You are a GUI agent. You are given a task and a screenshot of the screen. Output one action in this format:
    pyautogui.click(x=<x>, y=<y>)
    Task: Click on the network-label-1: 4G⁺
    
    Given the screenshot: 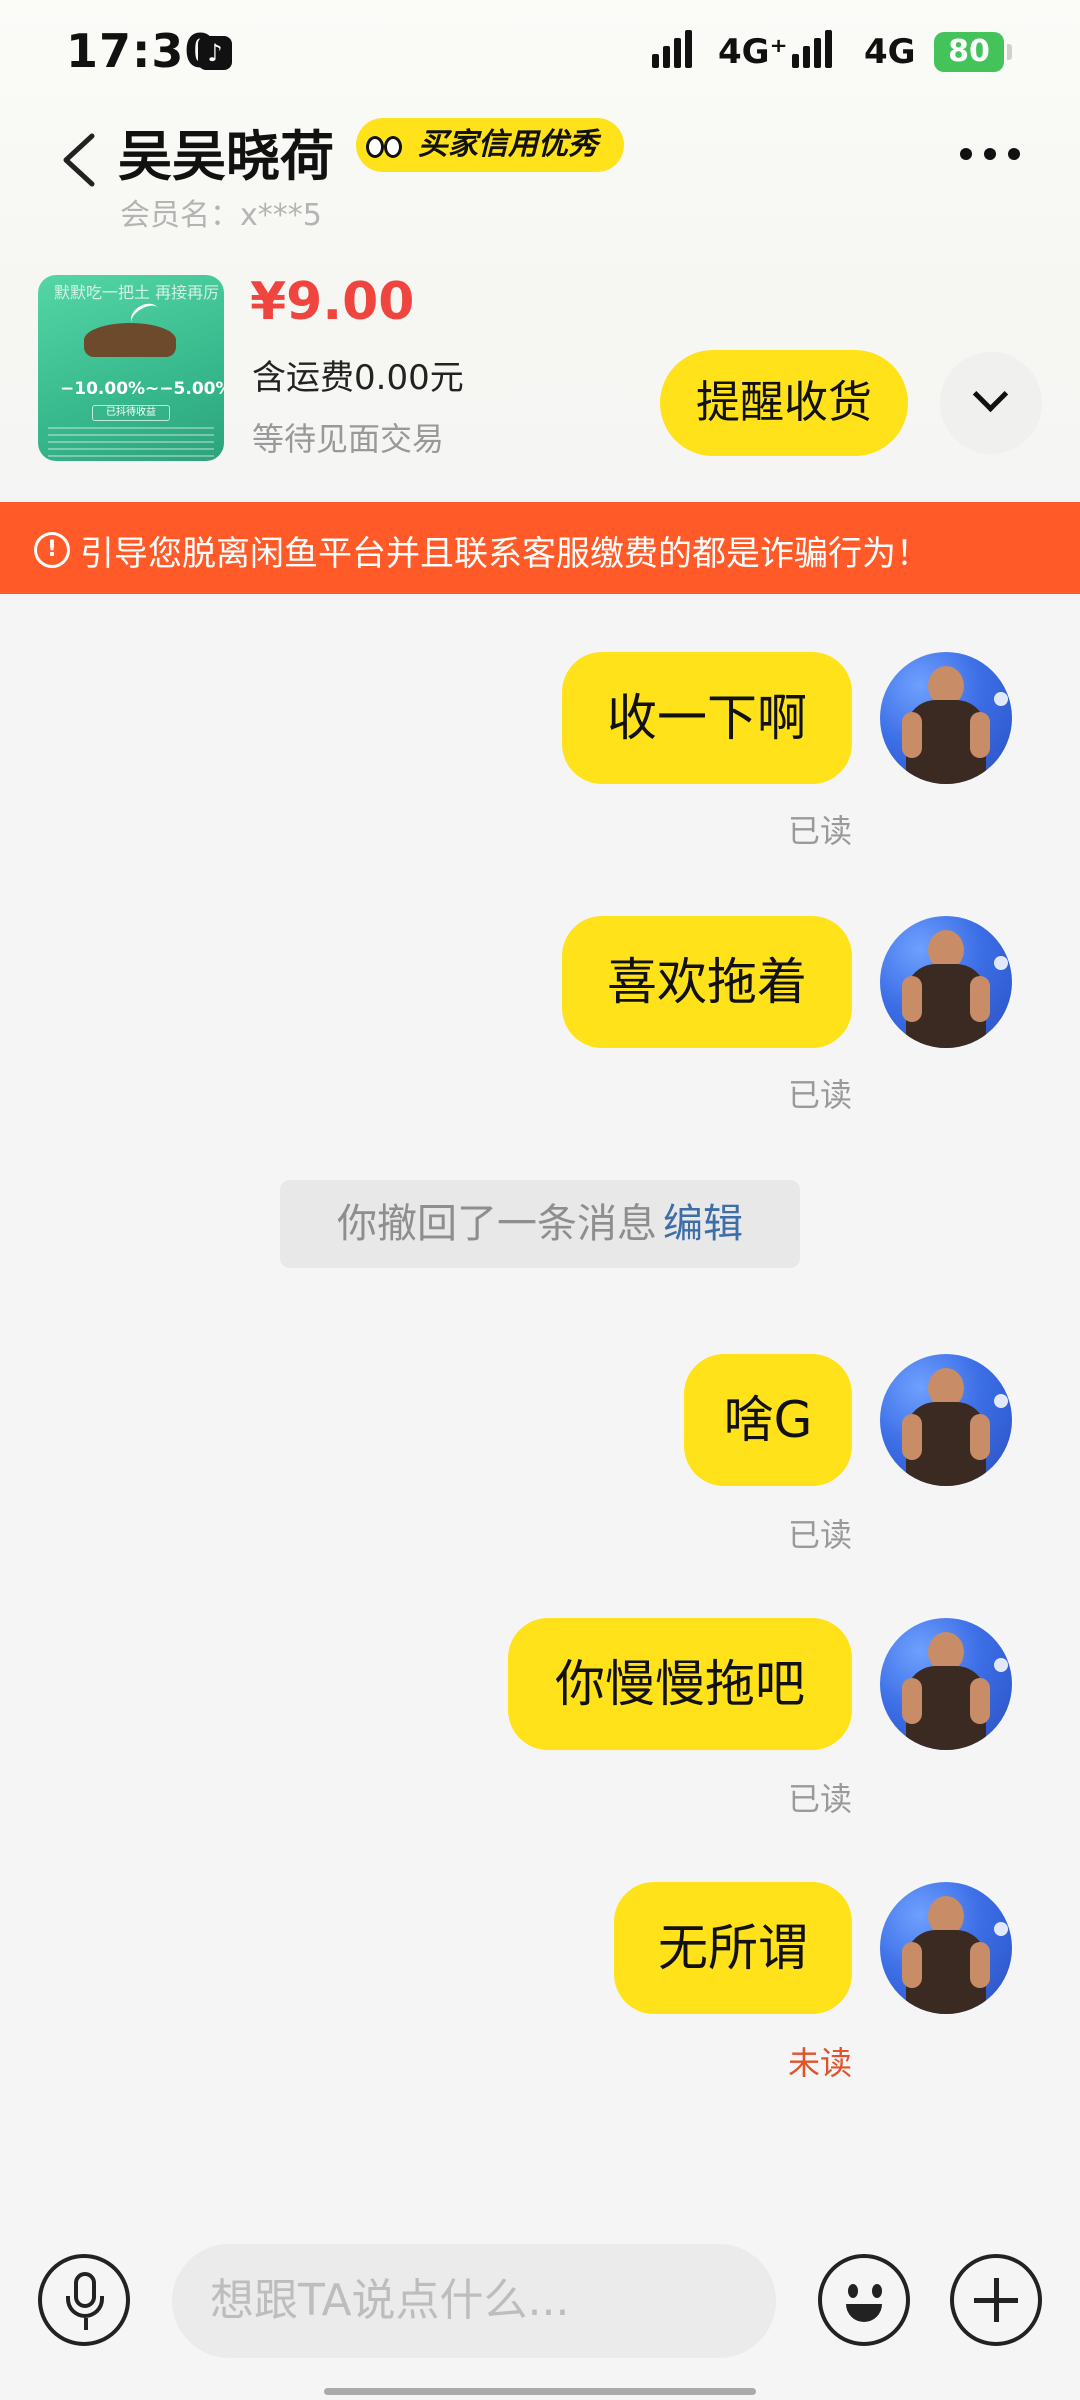 What is the action you would take?
    pyautogui.click(x=753, y=52)
    